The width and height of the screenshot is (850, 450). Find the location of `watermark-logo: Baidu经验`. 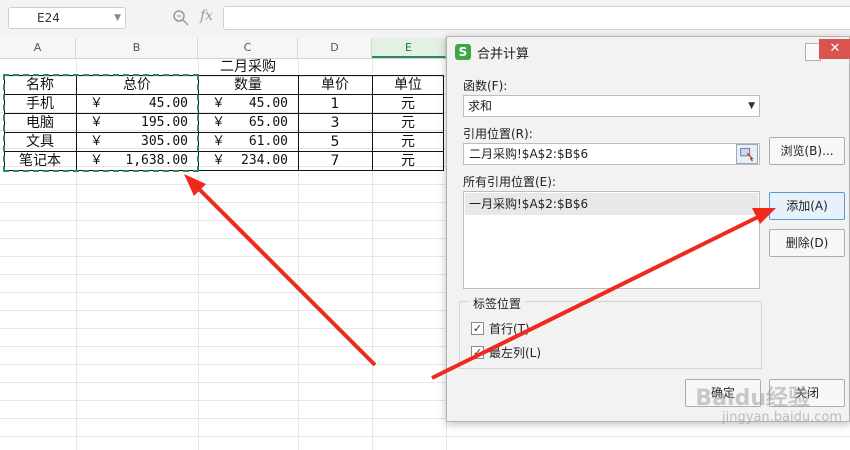

watermark-logo: Baidu经验 is located at coordinates (752, 398).